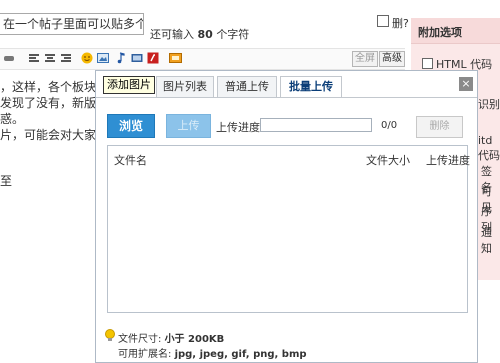 This screenshot has width=500, height=363. I want to click on upload-button: 上传, so click(188, 126).